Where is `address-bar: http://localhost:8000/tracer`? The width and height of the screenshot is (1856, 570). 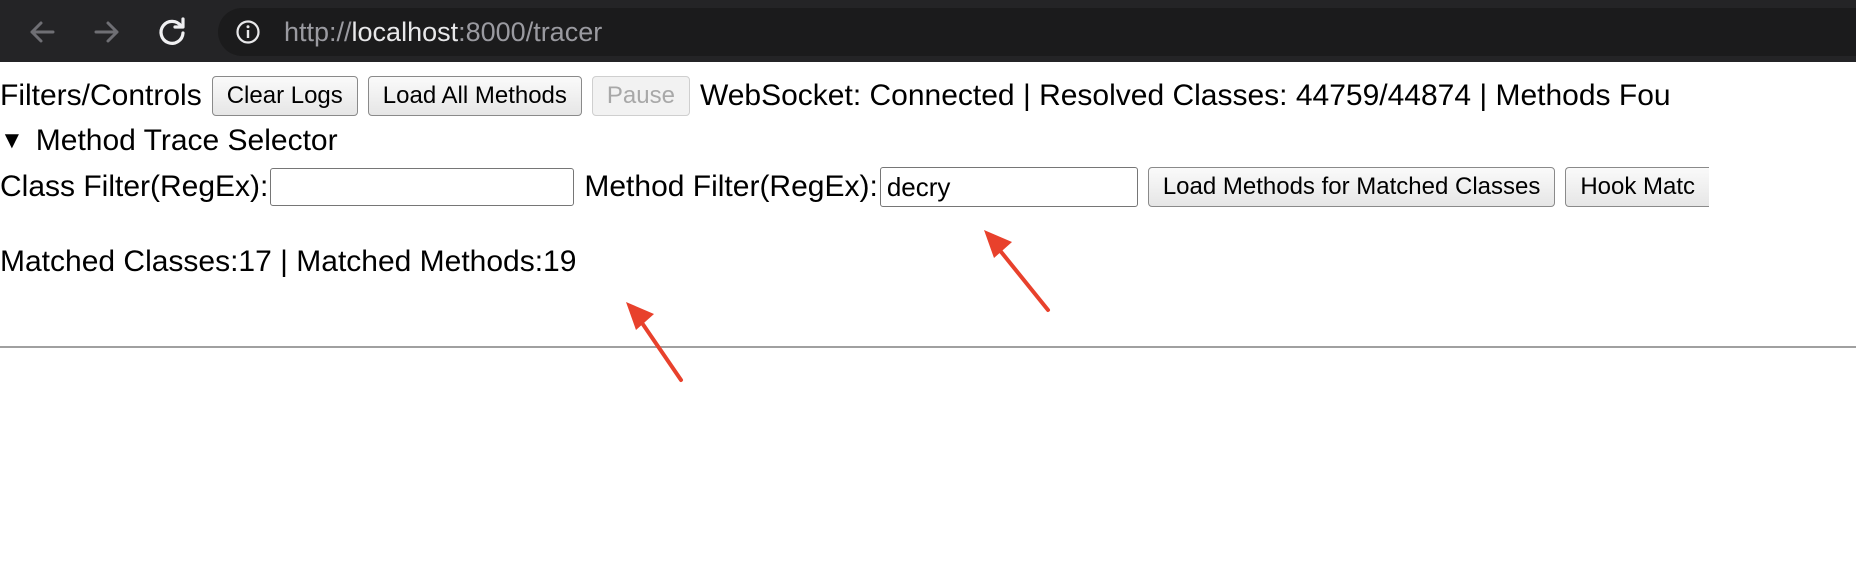 address-bar: http://localhost:8000/tracer is located at coordinates (1037, 32).